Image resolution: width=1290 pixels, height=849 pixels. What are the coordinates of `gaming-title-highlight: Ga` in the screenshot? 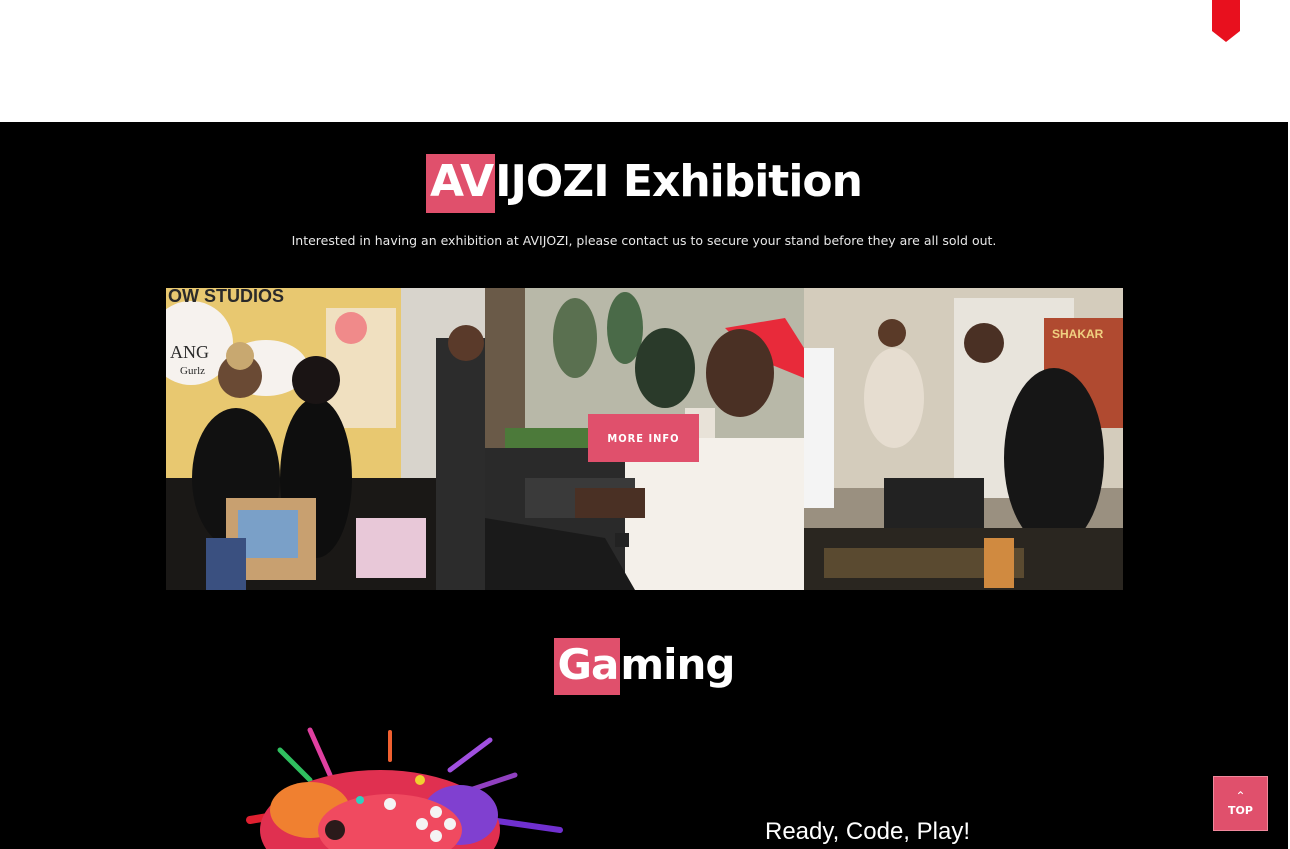 It's located at (587, 666).